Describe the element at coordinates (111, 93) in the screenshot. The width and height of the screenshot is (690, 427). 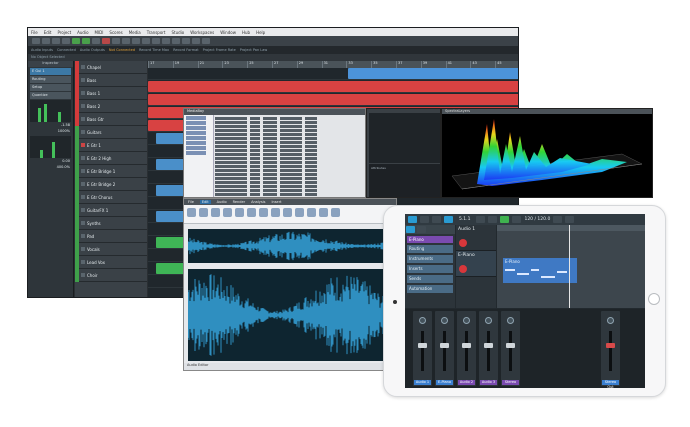
I see `track-header: Bass 1` at that location.